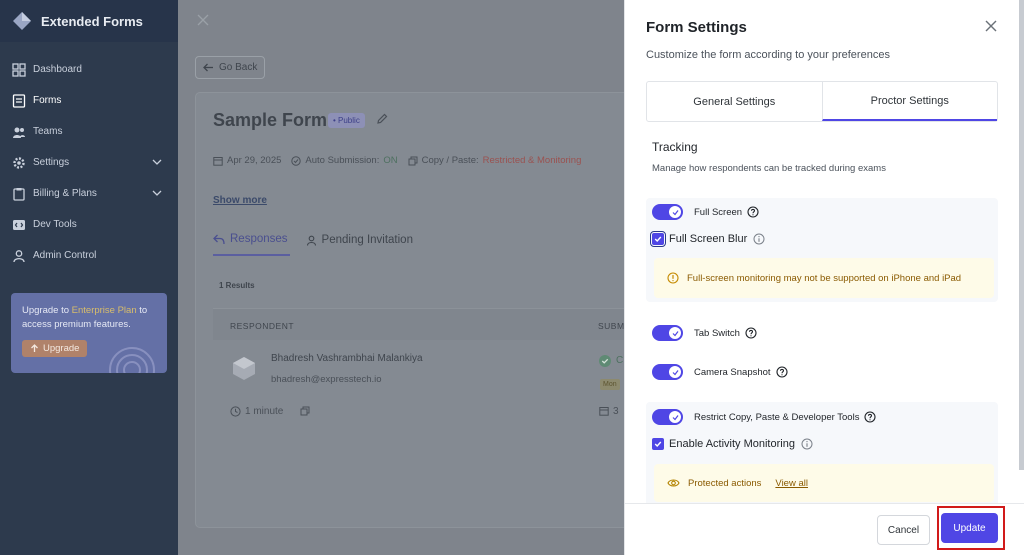 This screenshot has width=1024, height=555. I want to click on tracking-heading: Tracking, so click(675, 147).